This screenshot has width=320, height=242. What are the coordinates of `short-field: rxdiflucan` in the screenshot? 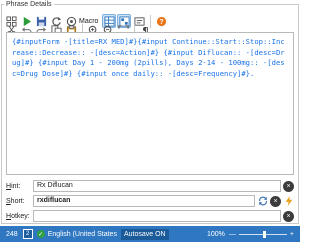 It's located at (144, 201).